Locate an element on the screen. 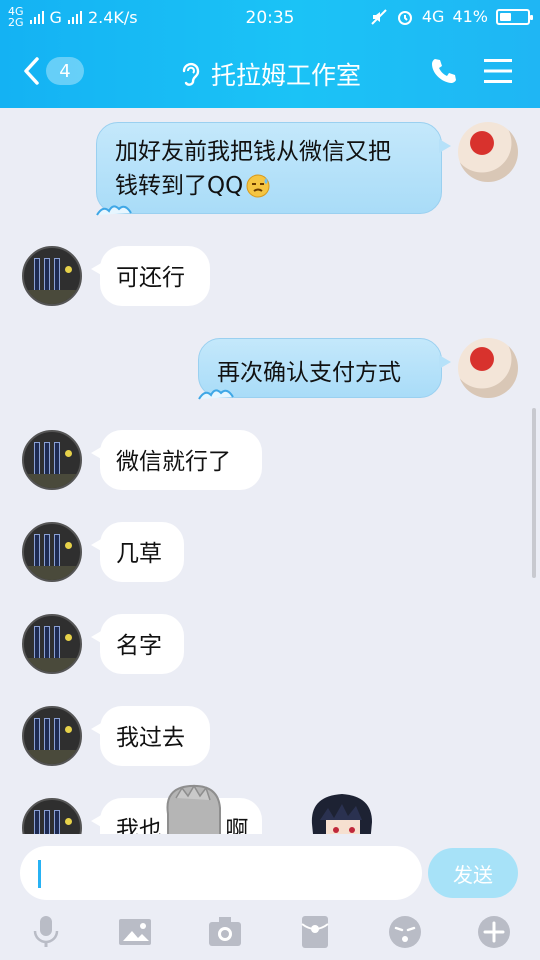  chat-title: 托拉姆工作室 is located at coordinates (285, 75).